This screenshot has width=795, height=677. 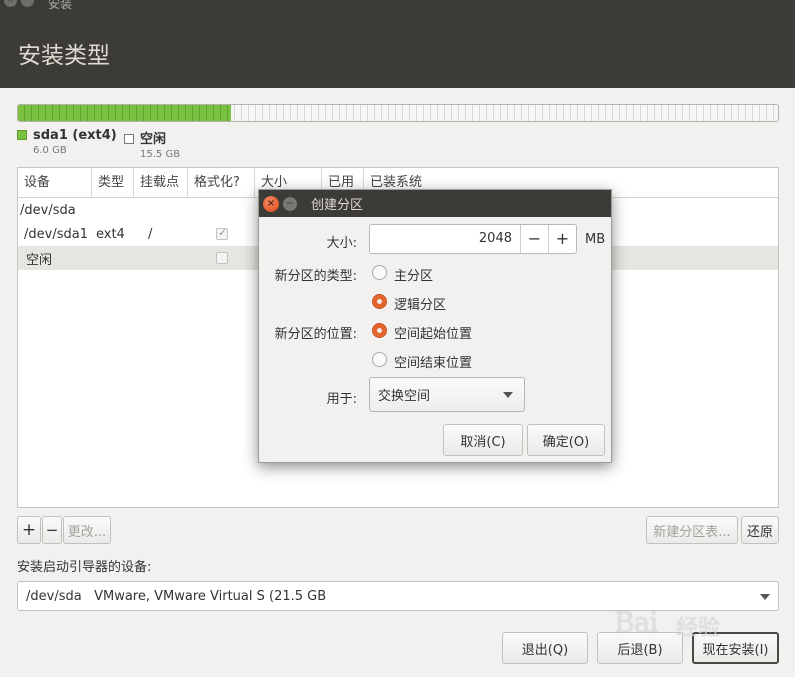 What do you see at coordinates (379, 330) in the screenshot?
I see `location-start-radio` at bounding box center [379, 330].